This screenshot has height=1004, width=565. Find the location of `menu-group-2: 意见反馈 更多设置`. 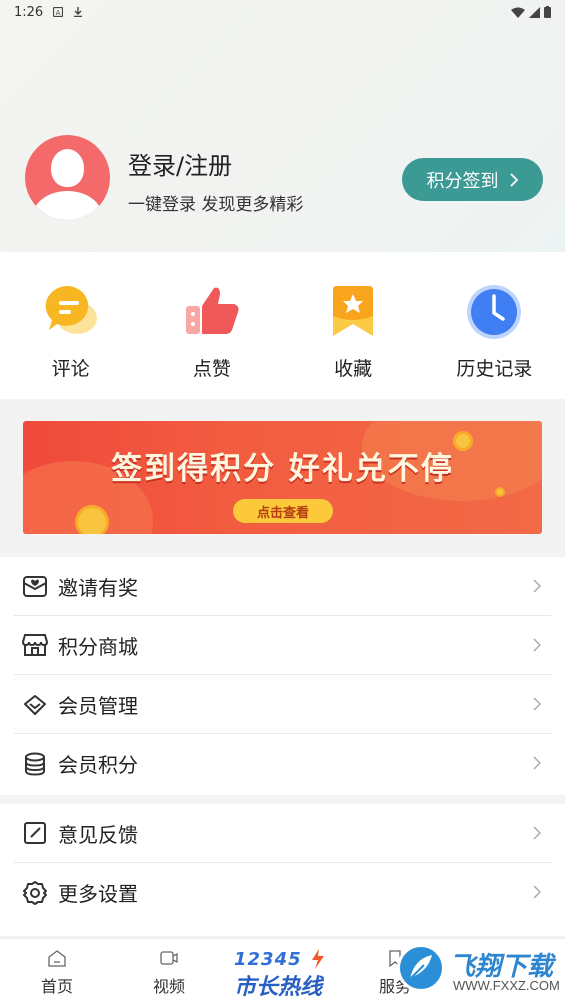

menu-group-2: 意见反馈 更多设置 is located at coordinates (282, 870).